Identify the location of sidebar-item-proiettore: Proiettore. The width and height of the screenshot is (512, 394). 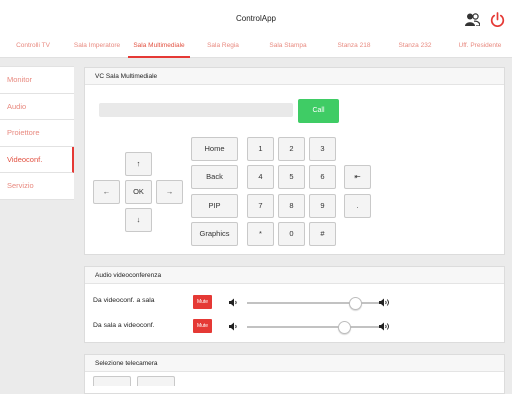
(37, 133).